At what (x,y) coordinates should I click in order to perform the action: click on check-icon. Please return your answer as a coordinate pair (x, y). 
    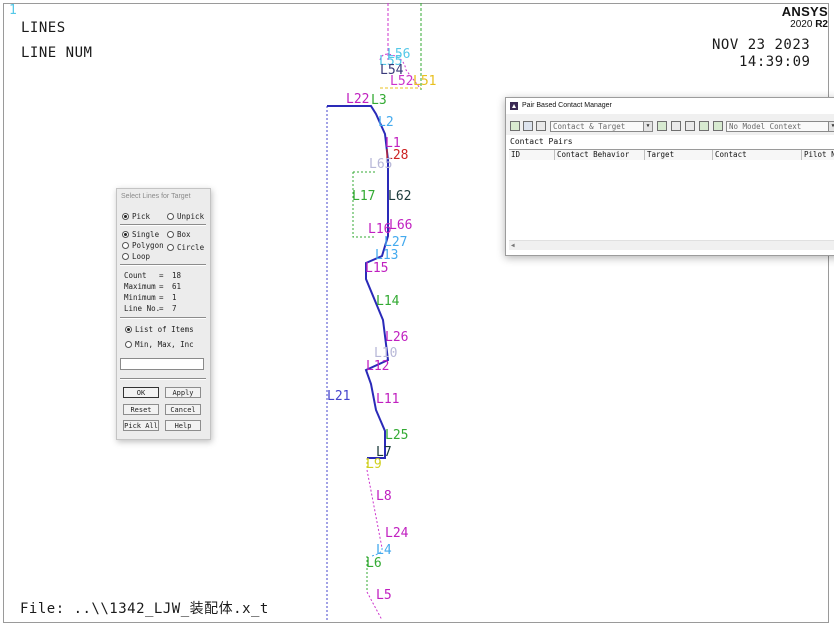
    Looking at the image, I should click on (690, 126).